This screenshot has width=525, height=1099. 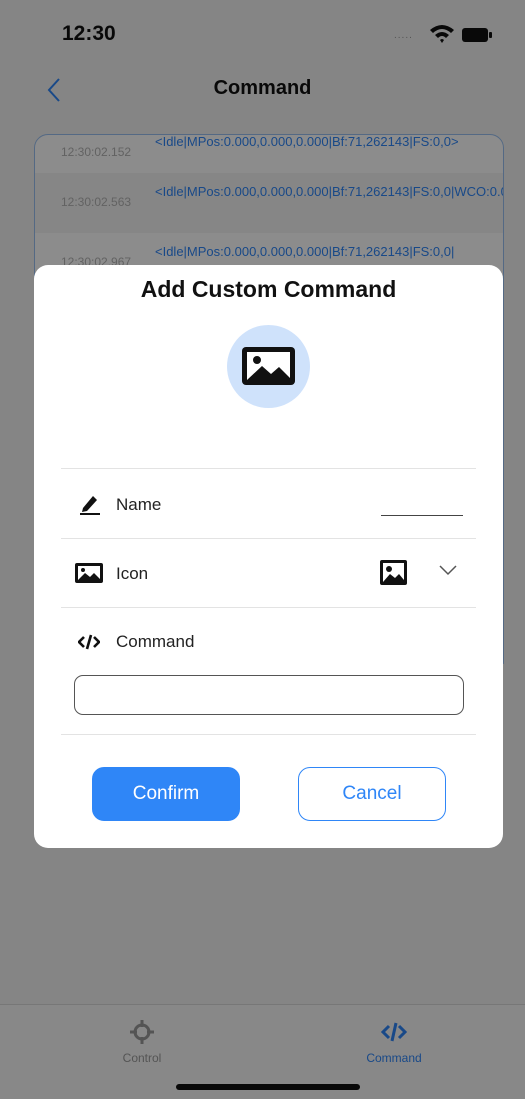 I want to click on icon-preview, so click(x=268, y=366).